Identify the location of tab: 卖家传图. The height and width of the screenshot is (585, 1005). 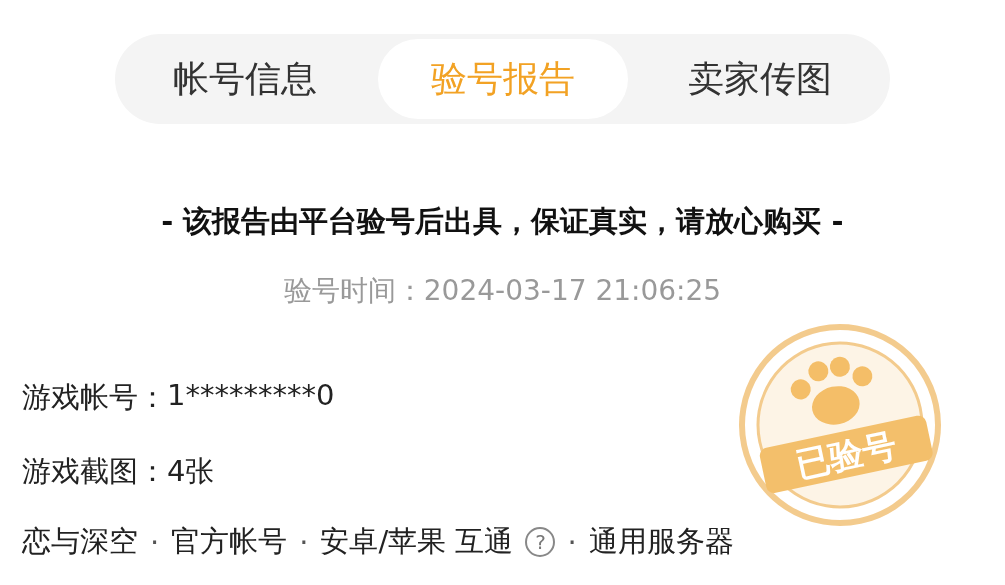
(760, 79).